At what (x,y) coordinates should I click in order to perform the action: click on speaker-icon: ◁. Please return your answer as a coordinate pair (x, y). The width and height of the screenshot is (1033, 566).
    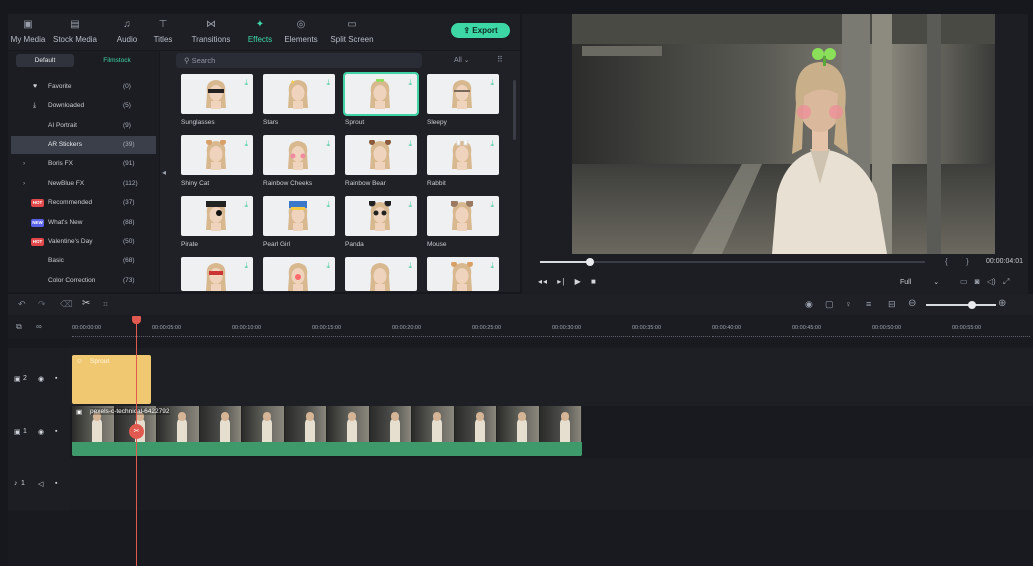
    Looking at the image, I should click on (40, 484).